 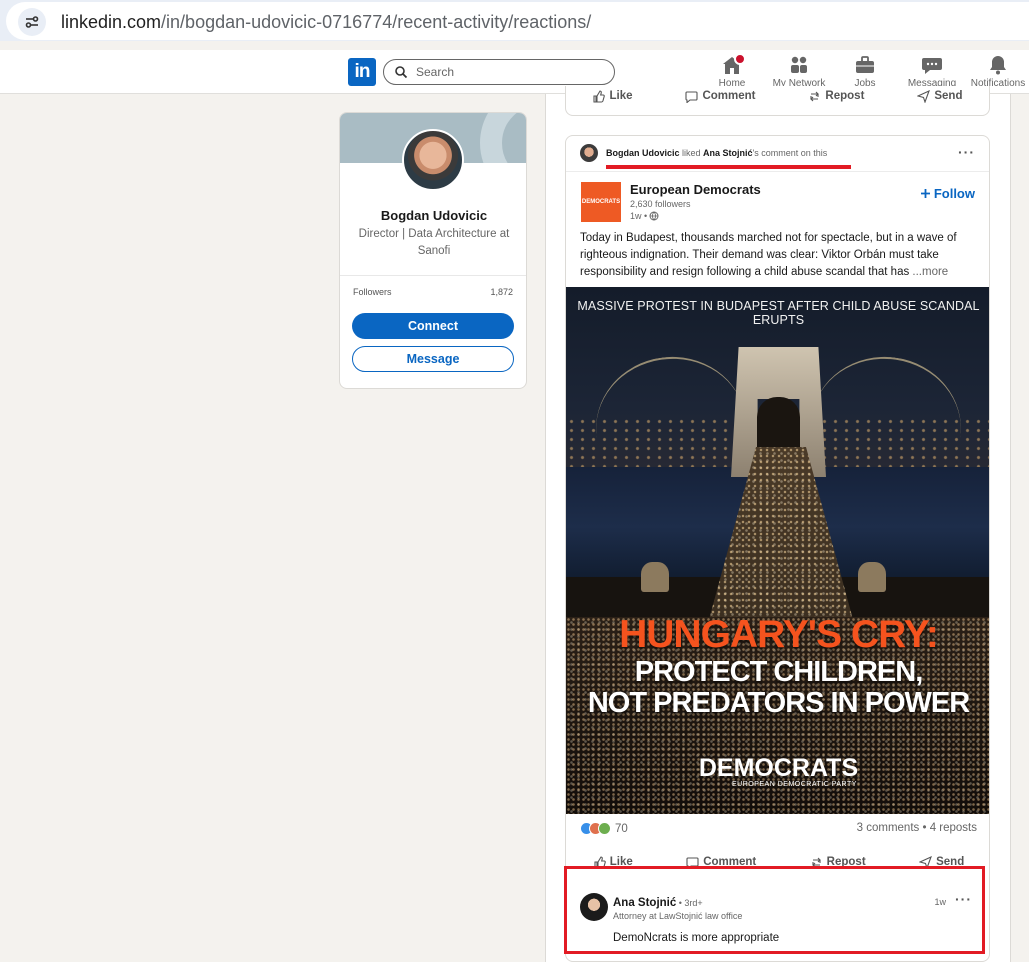 What do you see at coordinates (433, 359) in the screenshot?
I see `message-button: Message` at bounding box center [433, 359].